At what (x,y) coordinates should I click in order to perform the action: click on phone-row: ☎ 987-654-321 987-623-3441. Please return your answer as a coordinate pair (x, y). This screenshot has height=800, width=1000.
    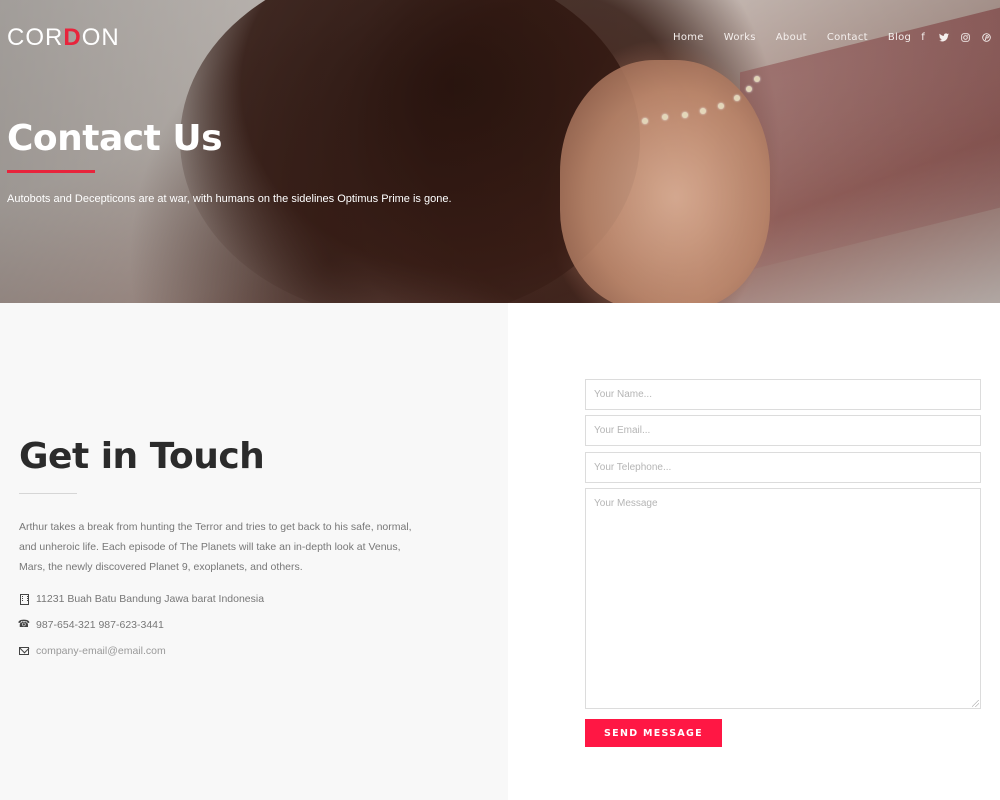
    Looking at the image, I should click on (90, 625).